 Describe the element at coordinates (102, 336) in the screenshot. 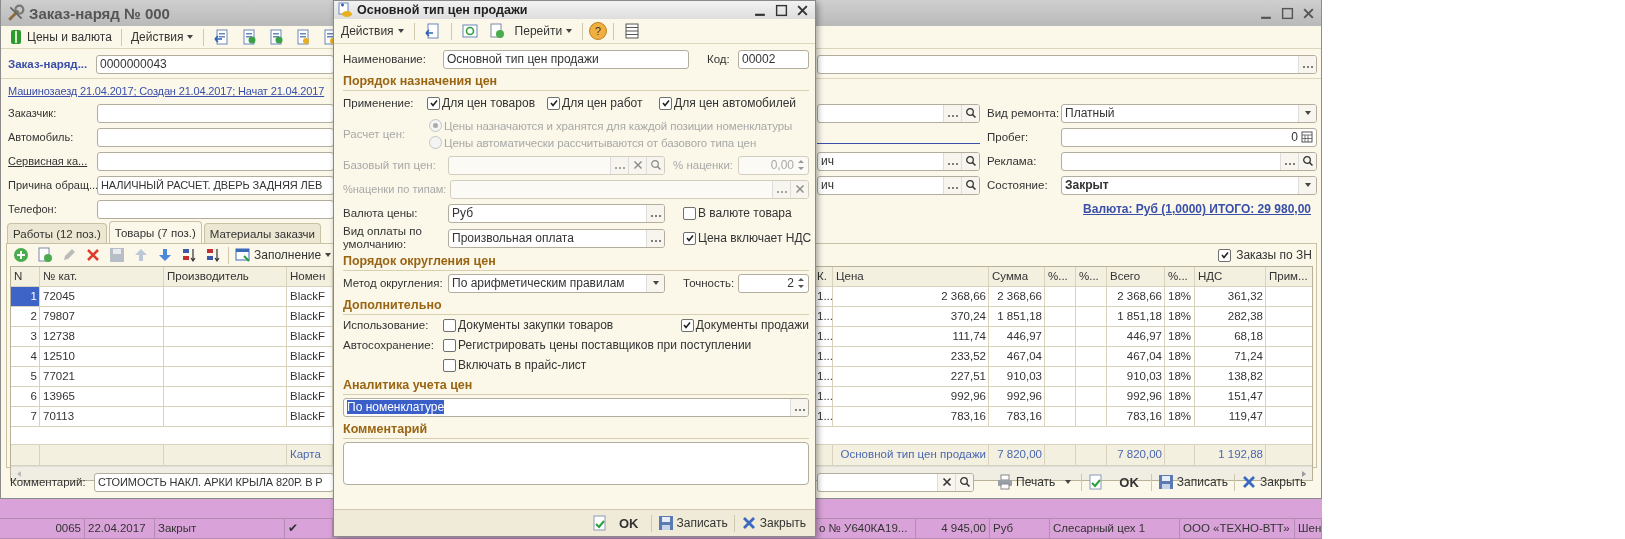

I see `table-cell: 12738` at that location.